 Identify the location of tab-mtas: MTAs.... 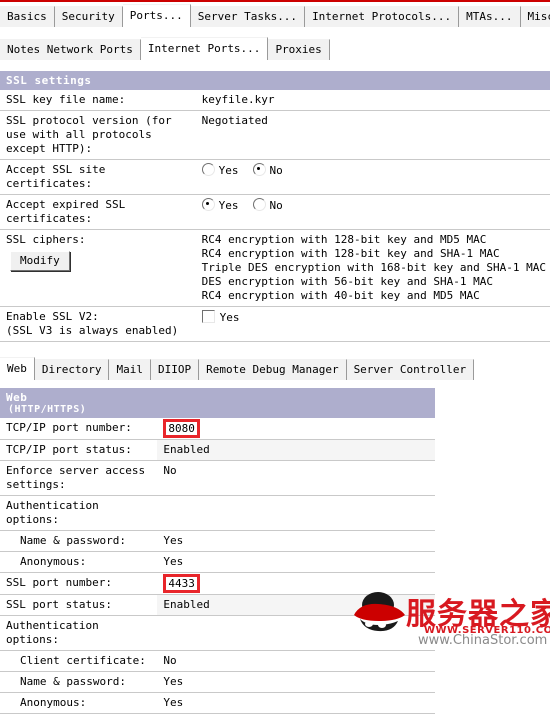
(489, 16).